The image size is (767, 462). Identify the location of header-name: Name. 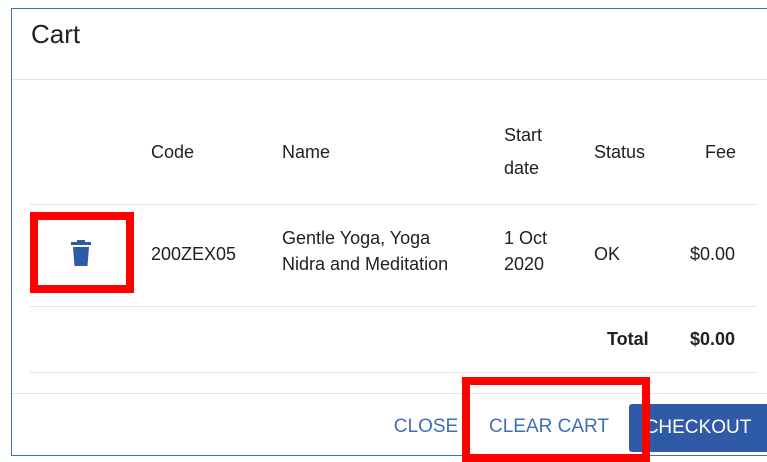
(306, 152).